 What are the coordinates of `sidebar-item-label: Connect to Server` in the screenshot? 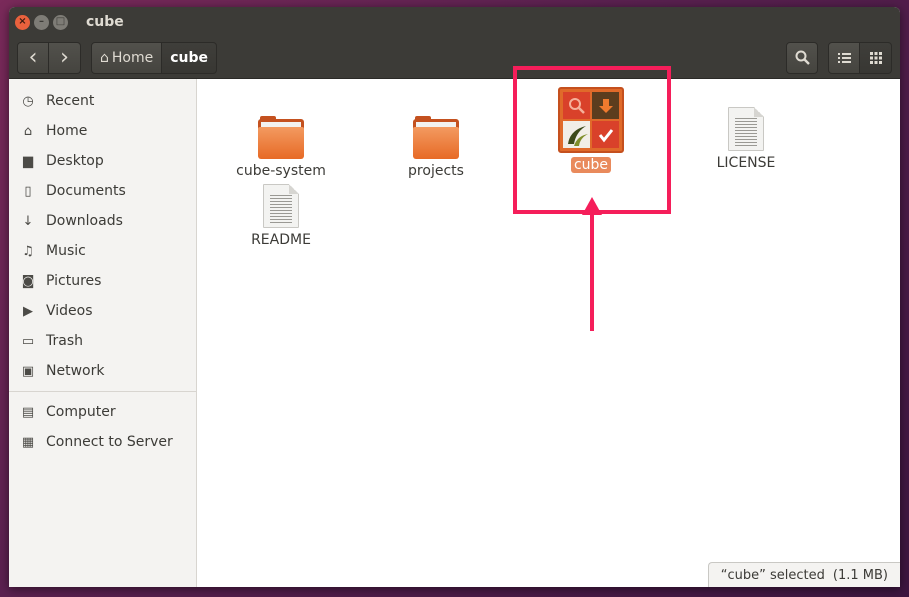 It's located at (109, 442).